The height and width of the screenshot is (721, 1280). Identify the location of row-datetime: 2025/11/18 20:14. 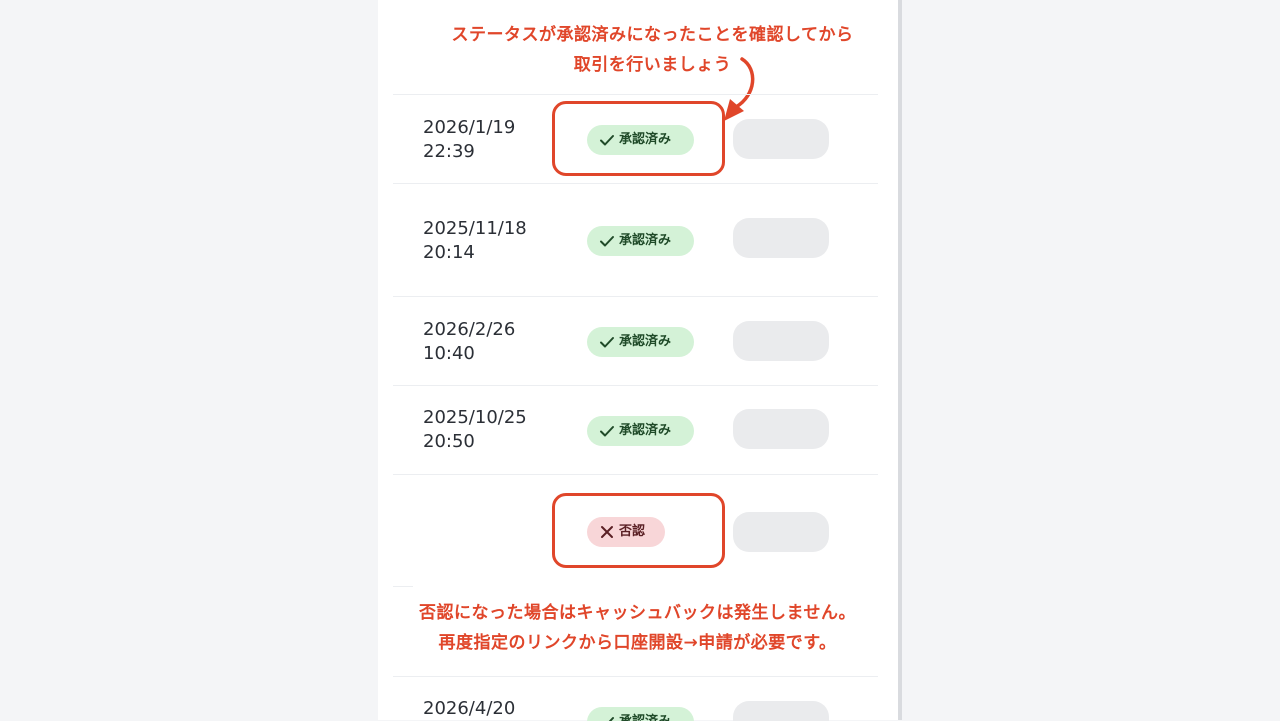
(475, 241).